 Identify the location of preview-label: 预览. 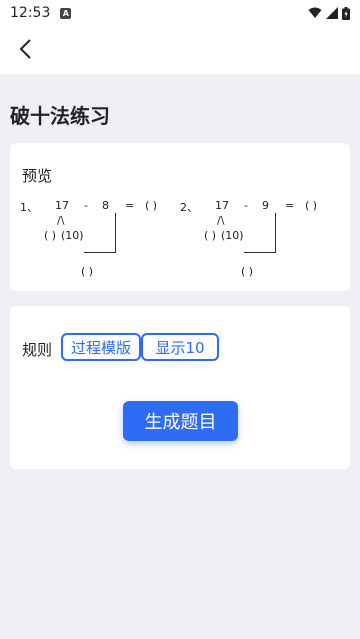
(37, 176).